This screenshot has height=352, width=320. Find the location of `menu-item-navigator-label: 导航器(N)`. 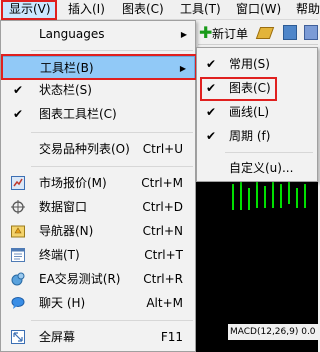

menu-item-navigator-label: 导航器(N) is located at coordinates (66, 231).